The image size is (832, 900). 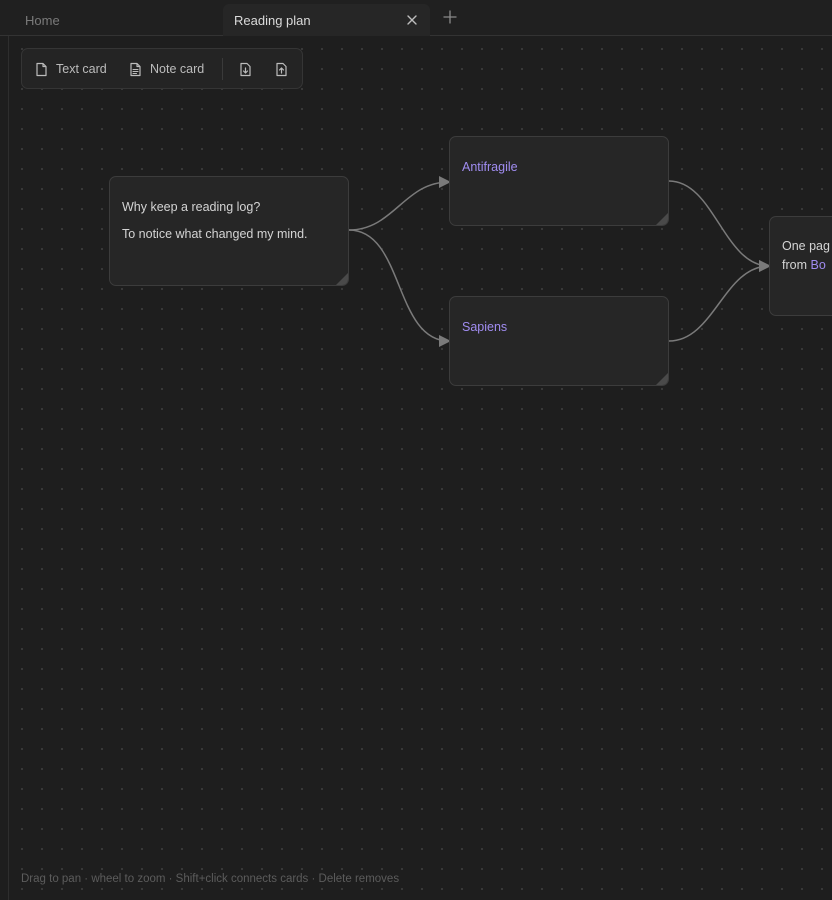 What do you see at coordinates (559, 167) in the screenshot?
I see `card-antifragile-link: Antifragile` at bounding box center [559, 167].